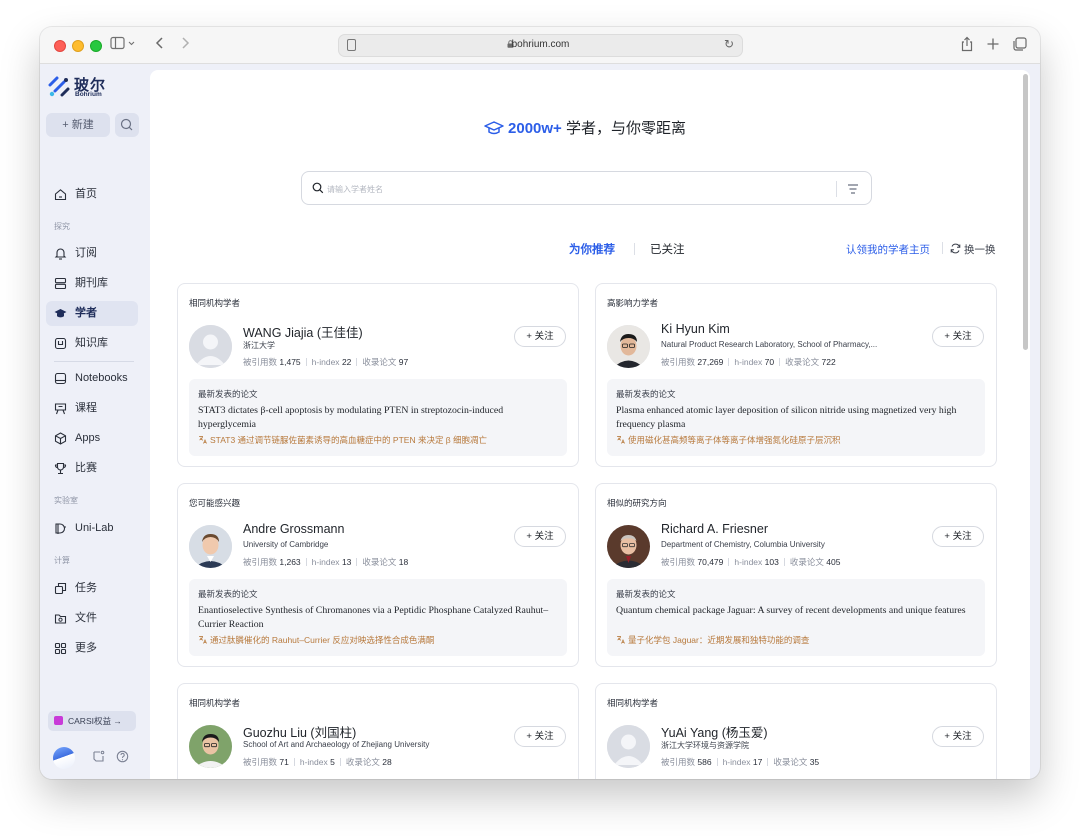 The height and width of the screenshot is (836, 1080). Describe the element at coordinates (796, 640) in the screenshot. I see `paper-translation: 量子化学包 Jaguar：近期发展和独特功能的调查` at that location.